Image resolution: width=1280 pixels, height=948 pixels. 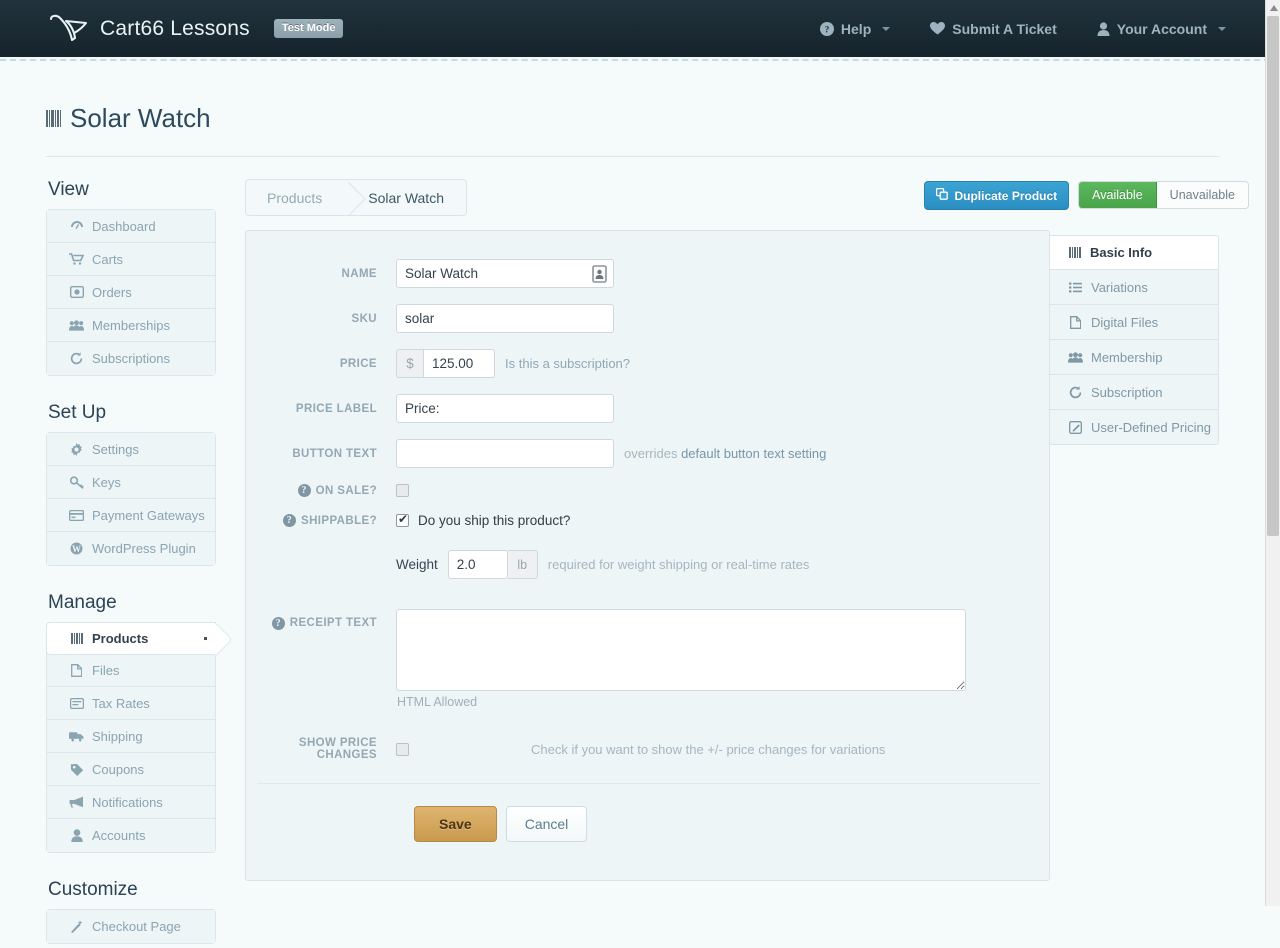 I want to click on breadcrumb-parent: Products, so click(x=294, y=197).